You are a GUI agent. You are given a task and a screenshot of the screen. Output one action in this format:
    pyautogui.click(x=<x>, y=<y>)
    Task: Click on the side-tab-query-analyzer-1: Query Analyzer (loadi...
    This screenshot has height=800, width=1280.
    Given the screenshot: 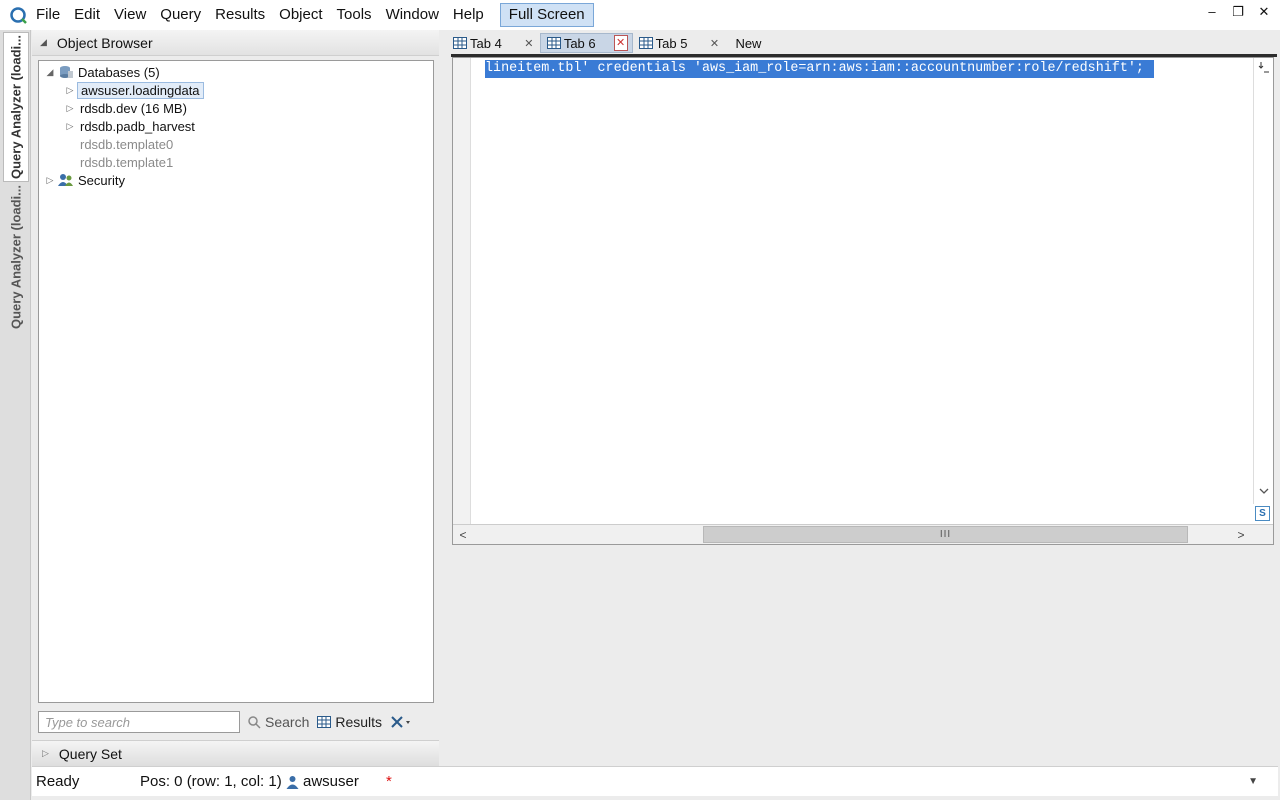 What is the action you would take?
    pyautogui.click(x=16, y=107)
    